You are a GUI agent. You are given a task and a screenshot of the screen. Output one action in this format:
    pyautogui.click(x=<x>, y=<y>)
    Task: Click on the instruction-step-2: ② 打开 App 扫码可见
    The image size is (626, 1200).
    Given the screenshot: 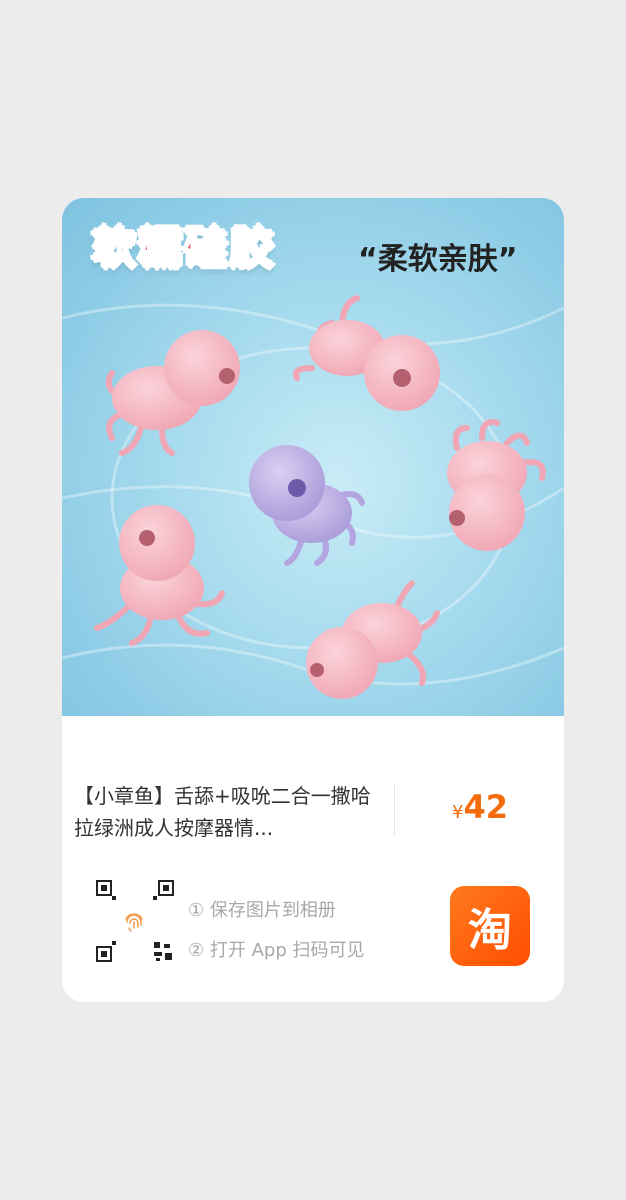 What is the action you would take?
    pyautogui.click(x=276, y=950)
    